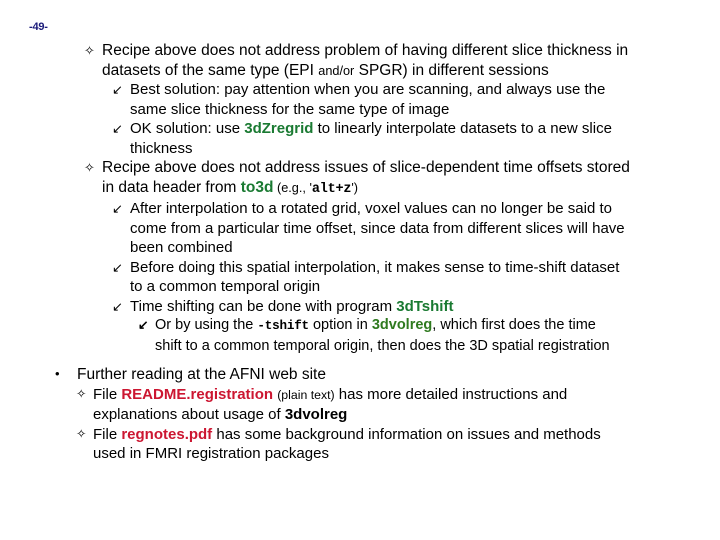  Describe the element at coordinates (257, 187) in the screenshot. I see `program-name: to3d` at that location.